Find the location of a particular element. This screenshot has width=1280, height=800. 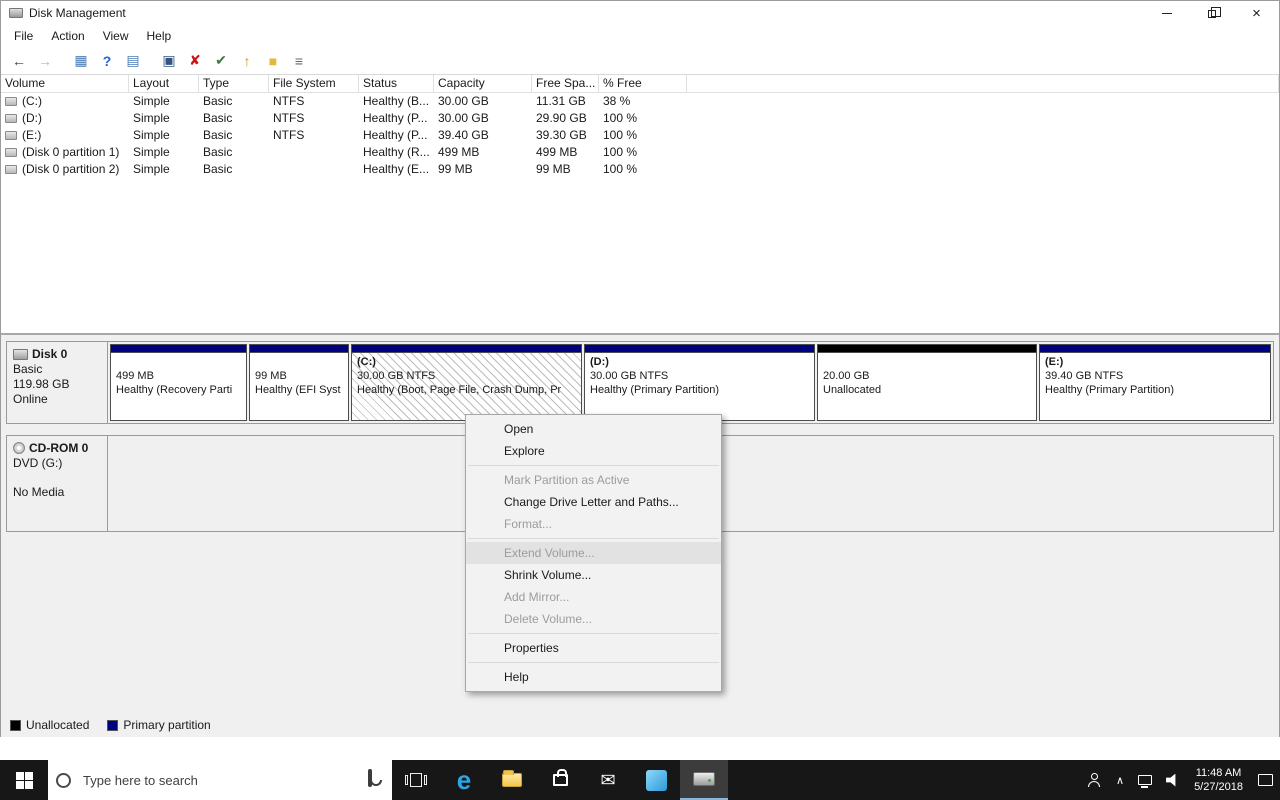

taskbar: e ✉ ∧ 11:48 AM 5/27/2018 is located at coordinates (640, 780).